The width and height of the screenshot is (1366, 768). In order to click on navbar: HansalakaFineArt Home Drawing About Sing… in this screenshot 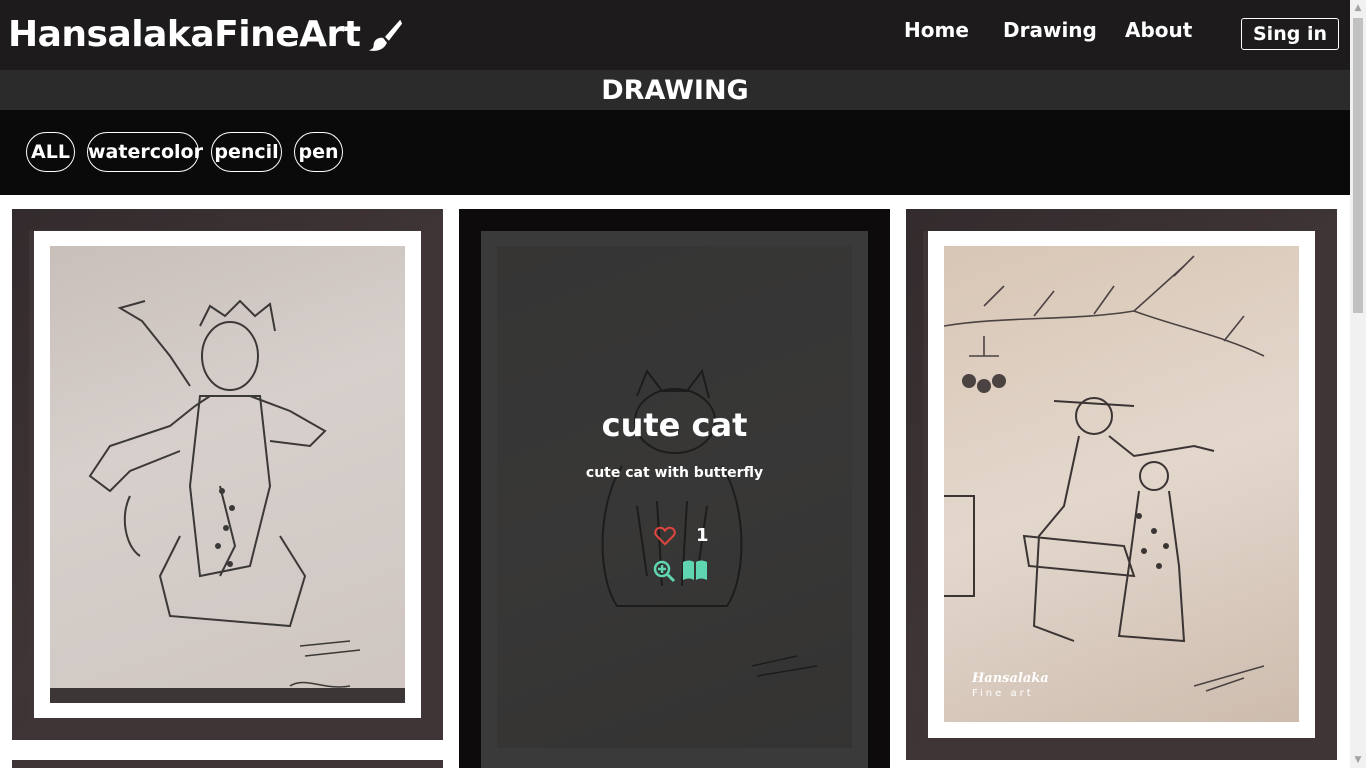, I will do `click(675, 35)`.